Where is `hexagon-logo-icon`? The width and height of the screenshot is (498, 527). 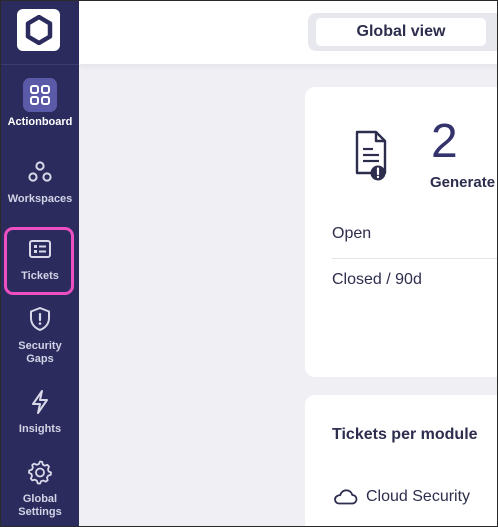 hexagon-logo-icon is located at coordinates (38, 30).